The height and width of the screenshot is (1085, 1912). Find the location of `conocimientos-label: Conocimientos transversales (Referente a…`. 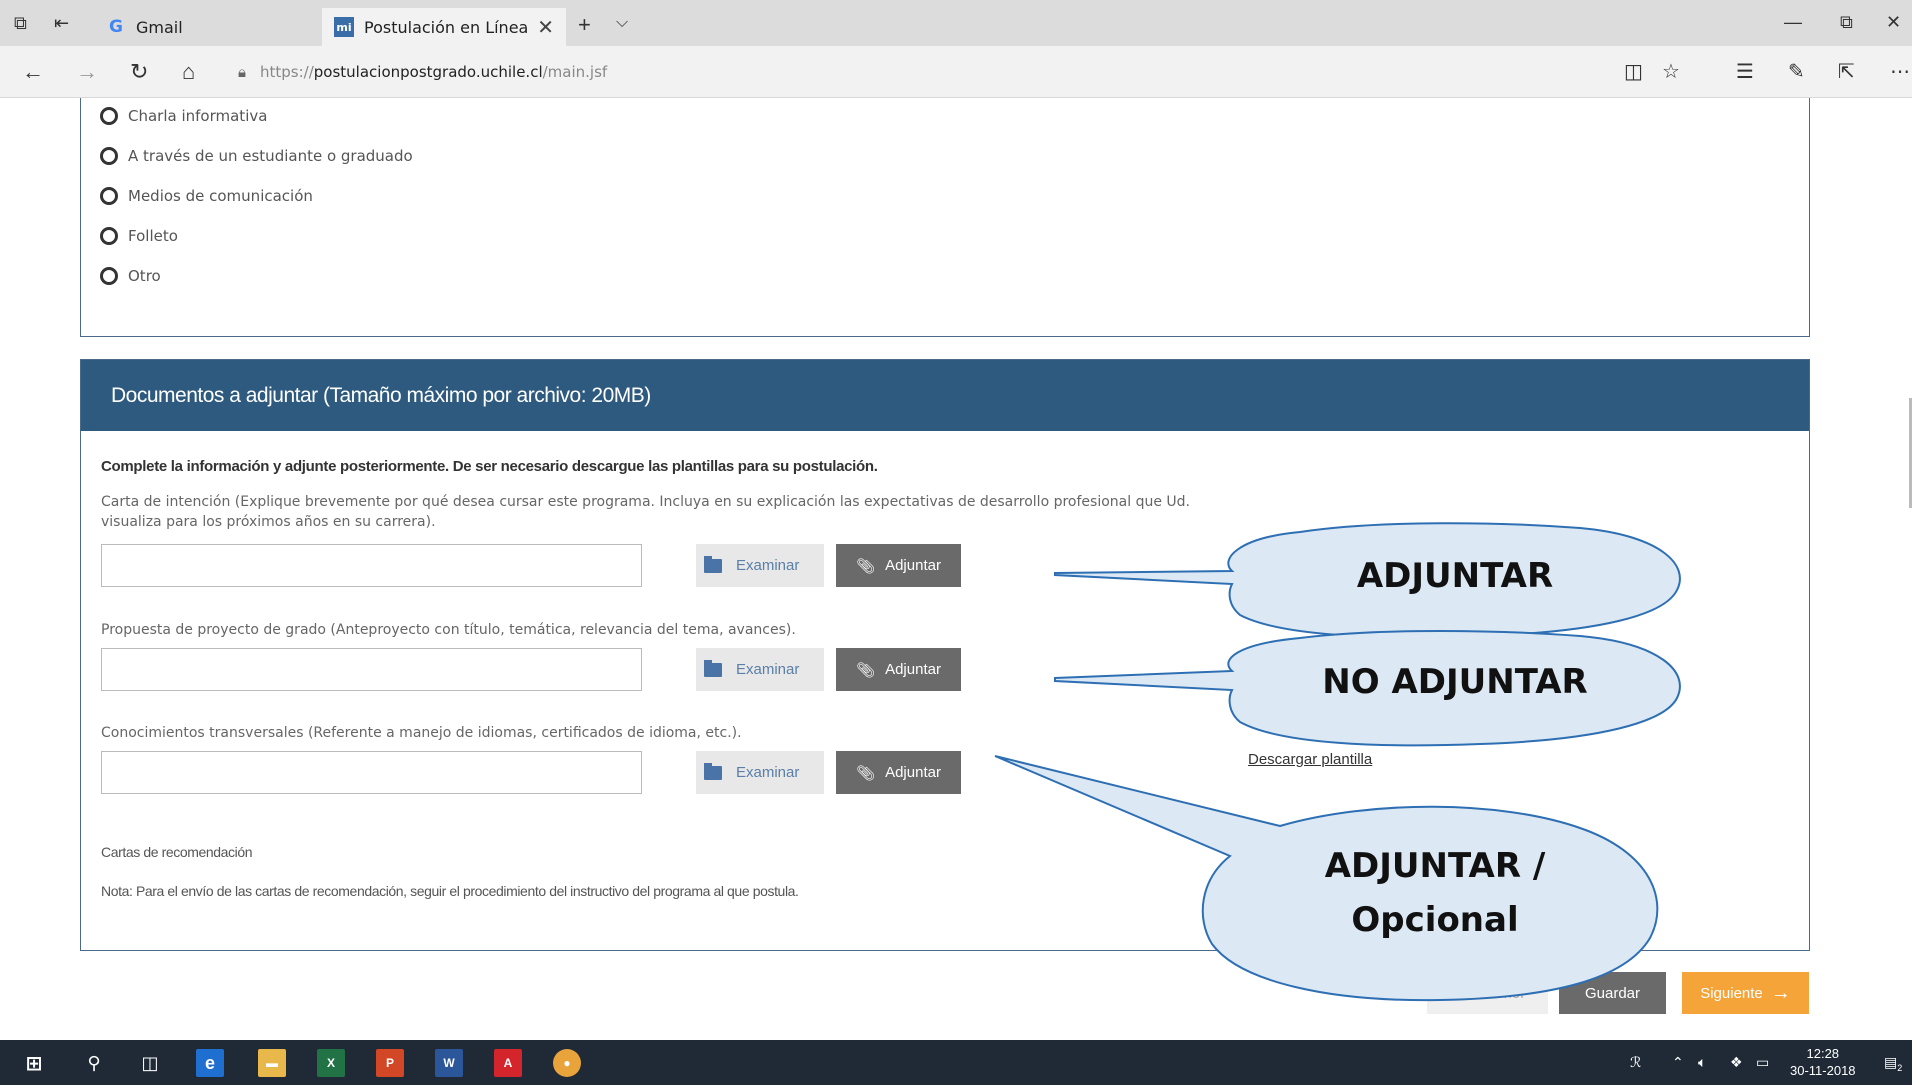

conocimientos-label: Conocimientos transversales (Referente a… is located at coordinates (421, 733).